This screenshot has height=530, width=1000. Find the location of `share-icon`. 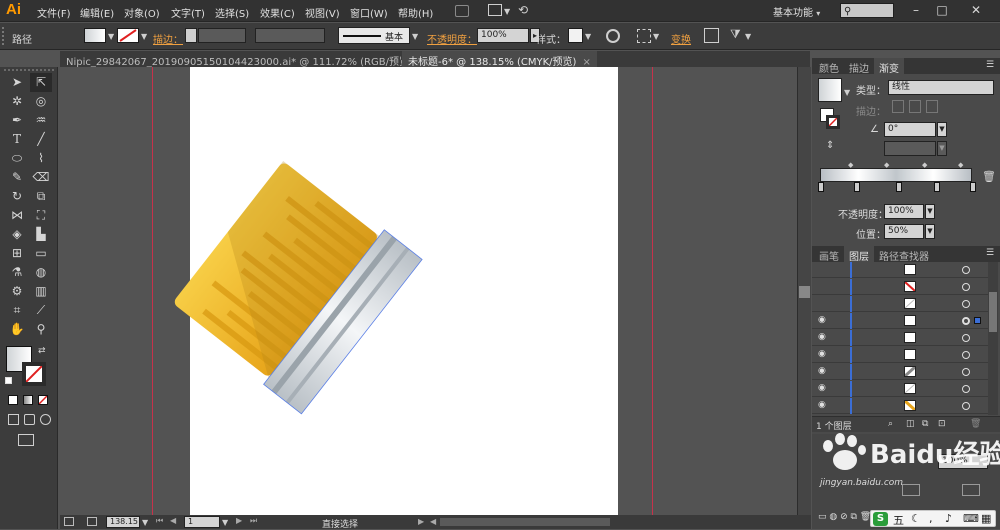

share-icon is located at coordinates (92, 521).